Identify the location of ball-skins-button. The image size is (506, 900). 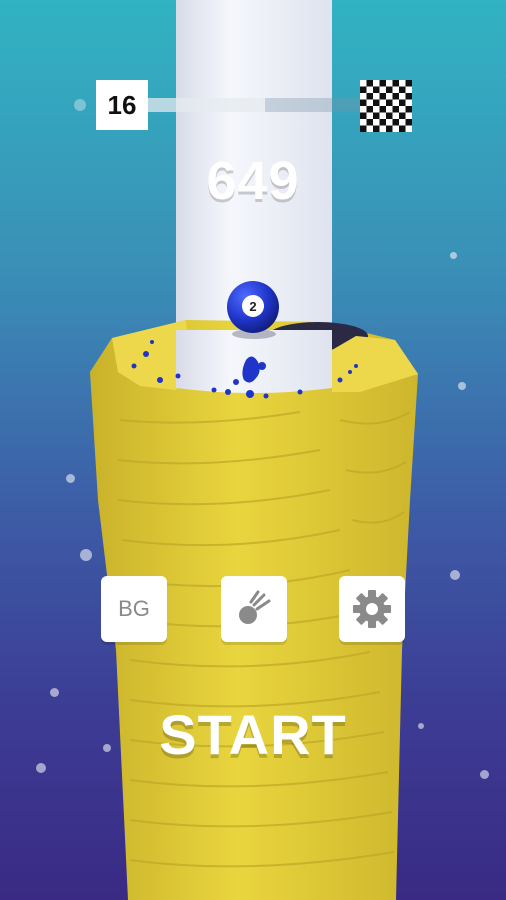
(254, 609).